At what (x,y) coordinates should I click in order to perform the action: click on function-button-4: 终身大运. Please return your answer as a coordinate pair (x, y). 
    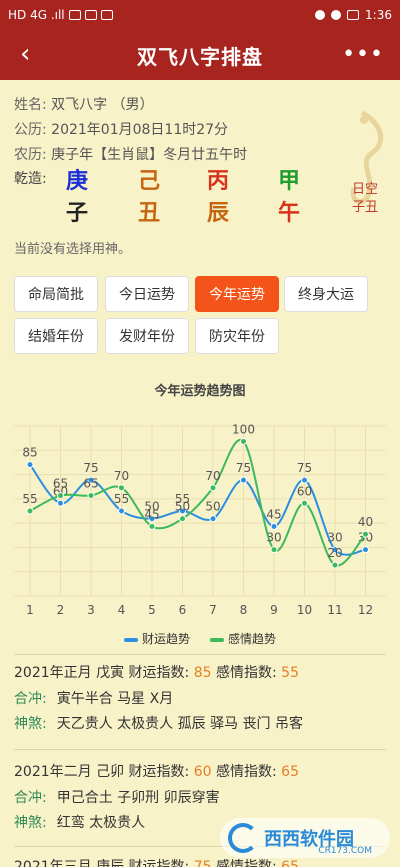
    Looking at the image, I should click on (326, 294).